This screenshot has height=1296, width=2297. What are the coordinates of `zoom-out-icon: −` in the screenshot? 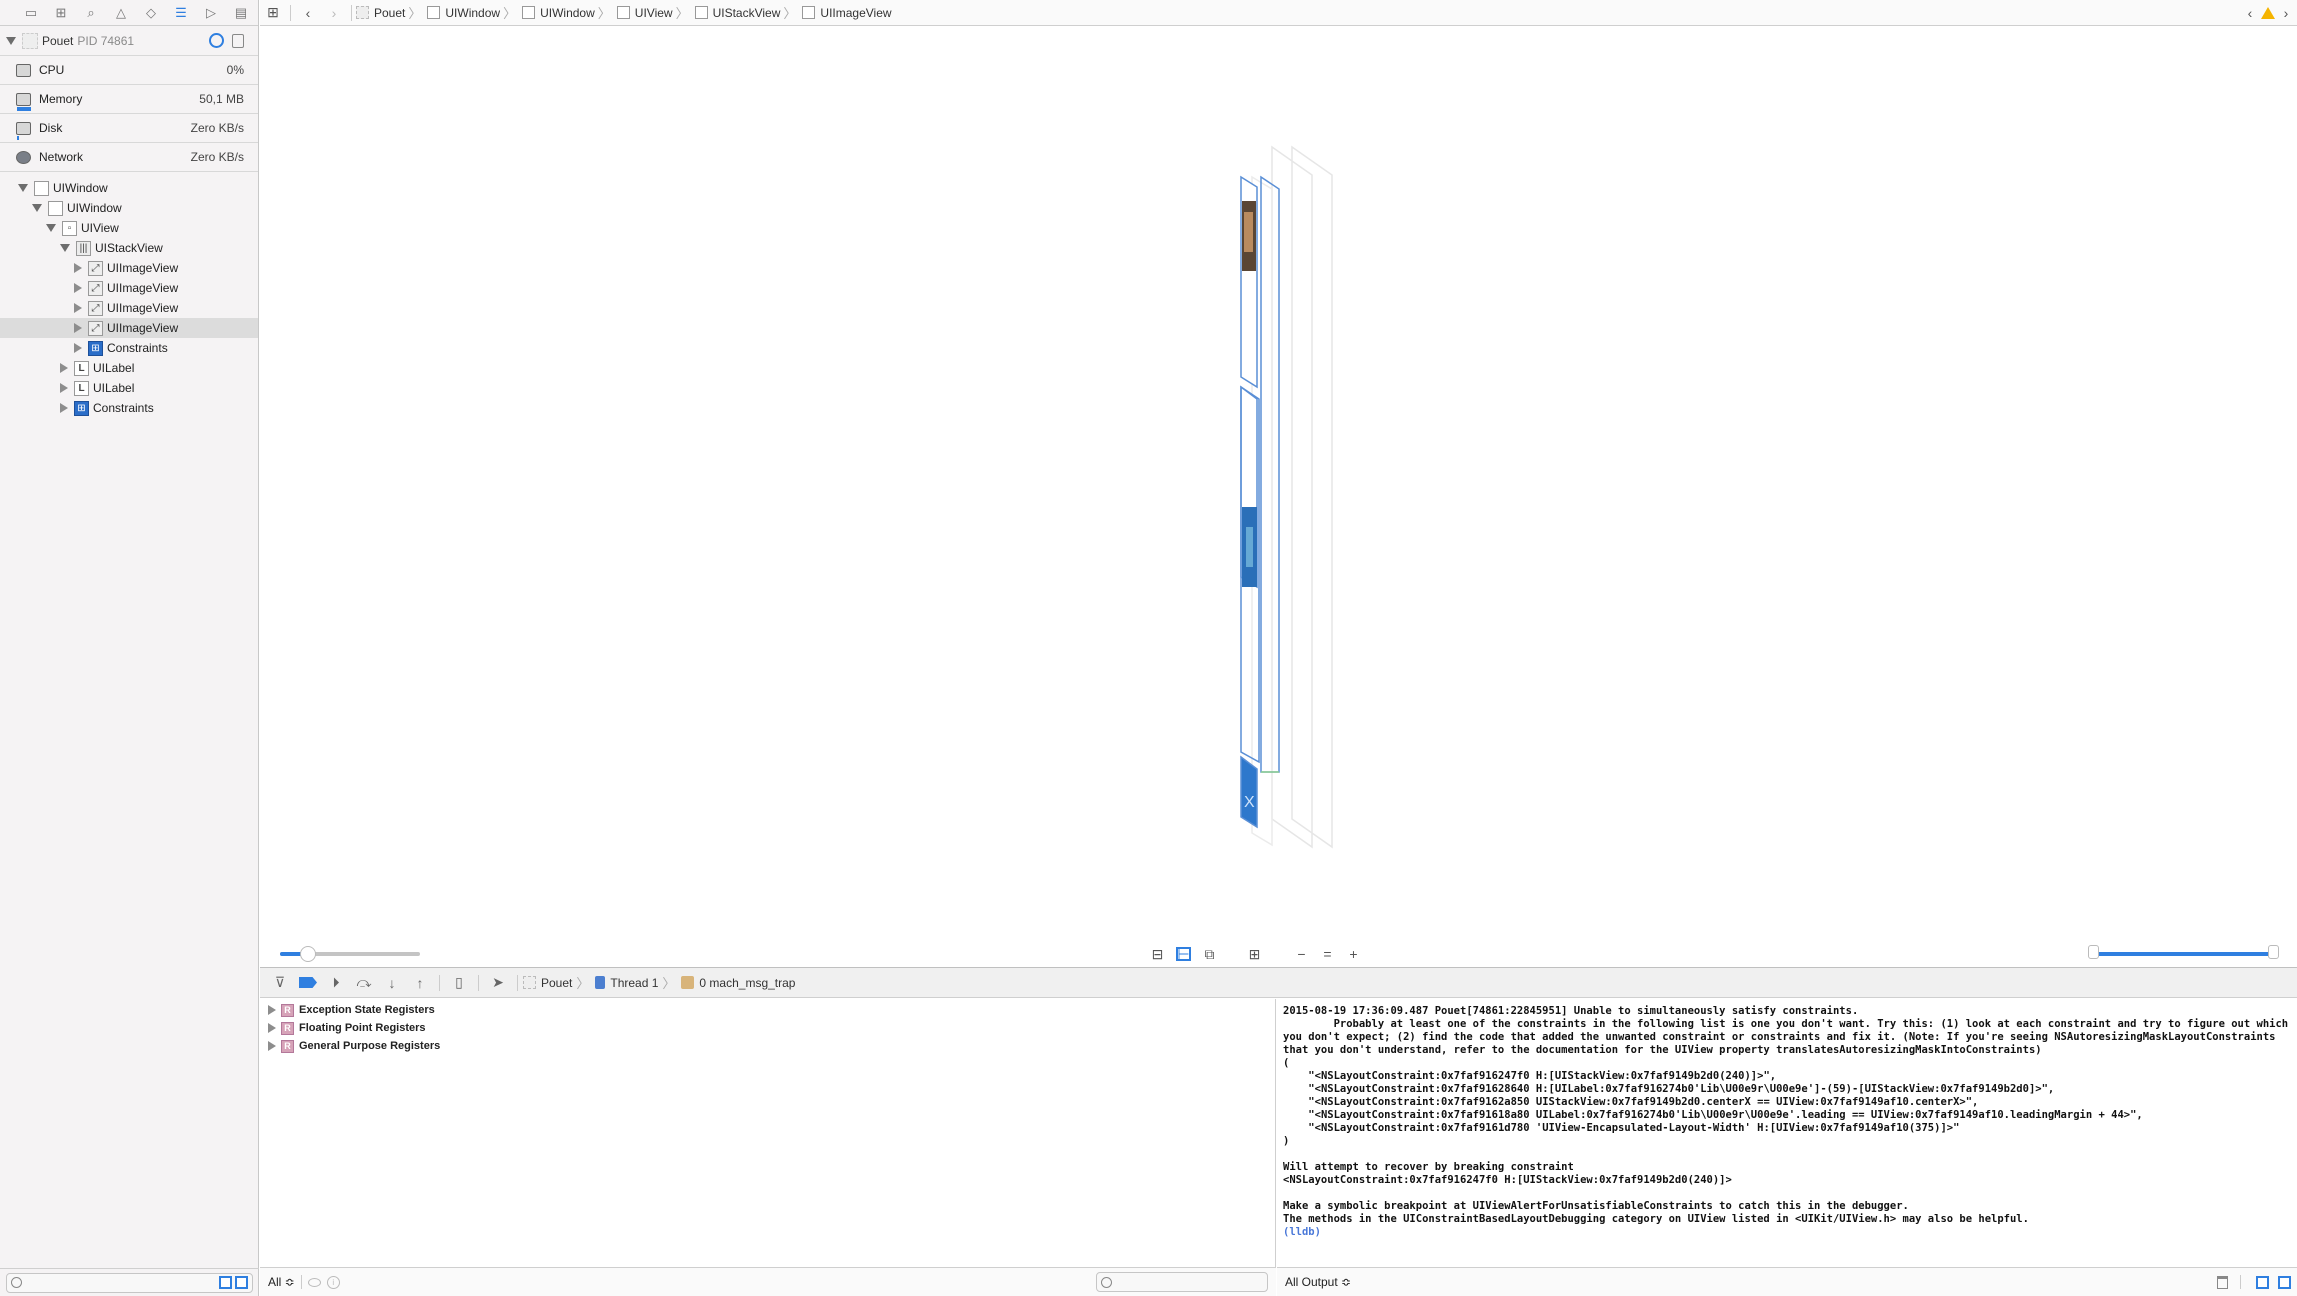 It's located at (1301, 954).